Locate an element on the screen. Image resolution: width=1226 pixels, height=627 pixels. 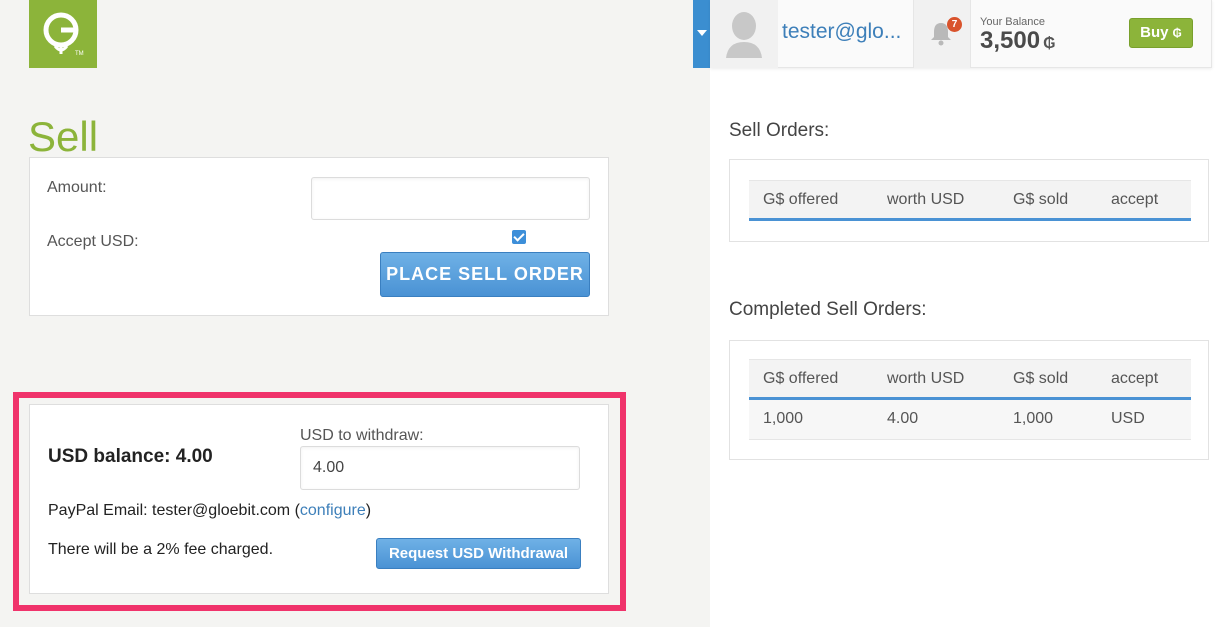
amount-input is located at coordinates (450, 198).